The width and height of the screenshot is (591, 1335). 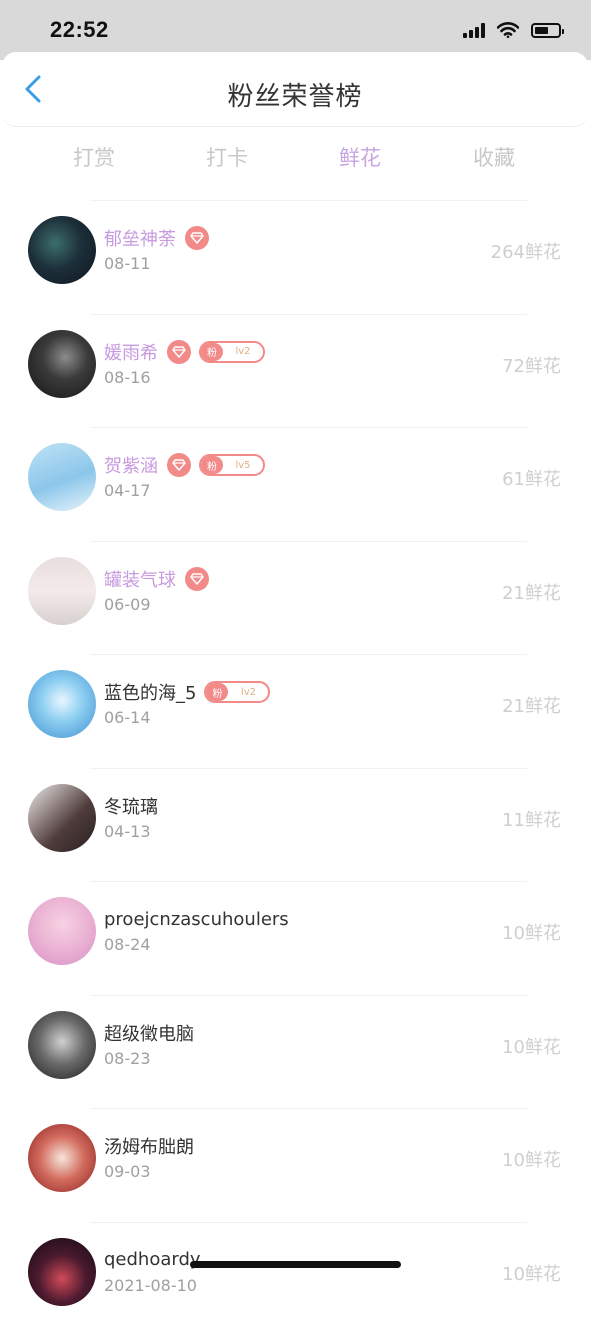 What do you see at coordinates (295, 484) in the screenshot?
I see `list-item: 贺紫涵 粉lv5 04-17 61鲜花` at bounding box center [295, 484].